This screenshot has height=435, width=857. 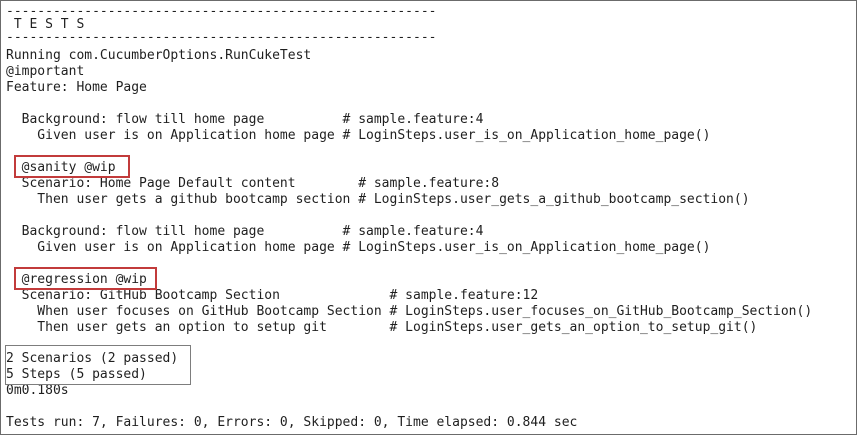 I want to click on sanity-wip-highlight-box, so click(x=72, y=166).